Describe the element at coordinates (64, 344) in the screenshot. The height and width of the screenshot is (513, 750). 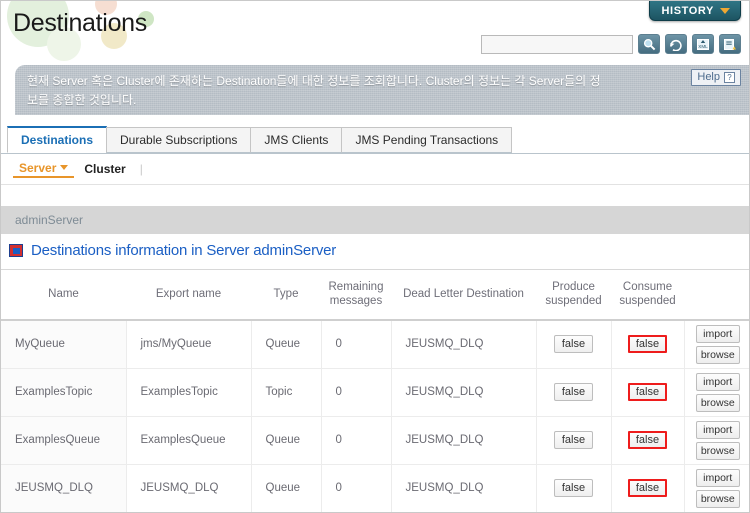
I see `cell-name: MyQueue` at that location.